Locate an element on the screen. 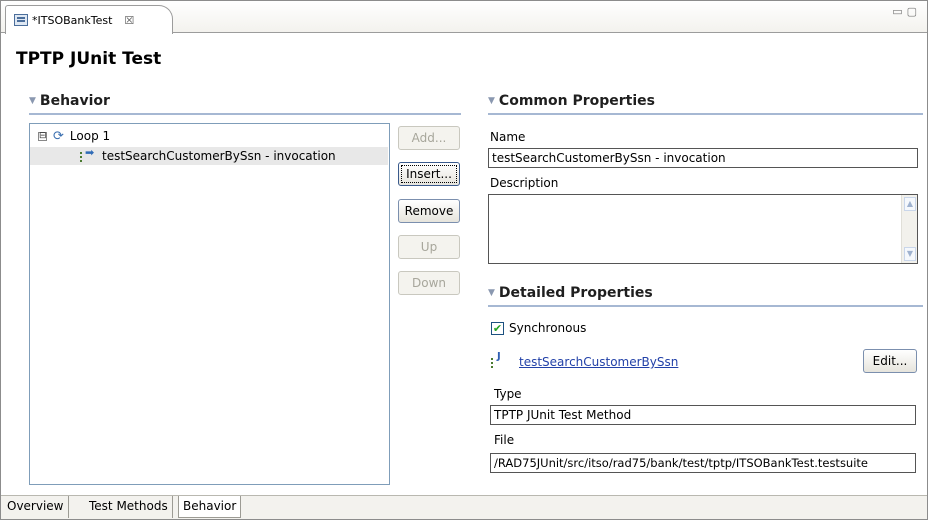 The image size is (928, 520). junit-method-icon is located at coordinates (498, 360).